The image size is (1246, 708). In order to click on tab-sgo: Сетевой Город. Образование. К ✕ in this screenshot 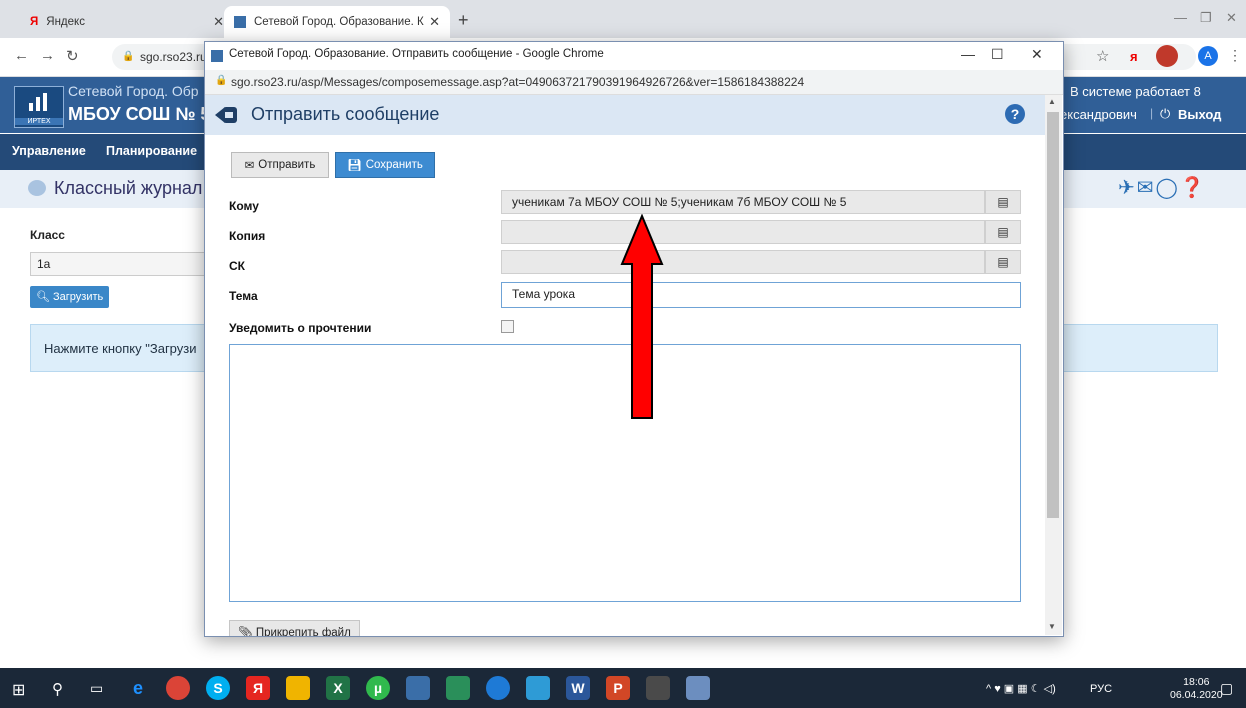, I will do `click(337, 22)`.